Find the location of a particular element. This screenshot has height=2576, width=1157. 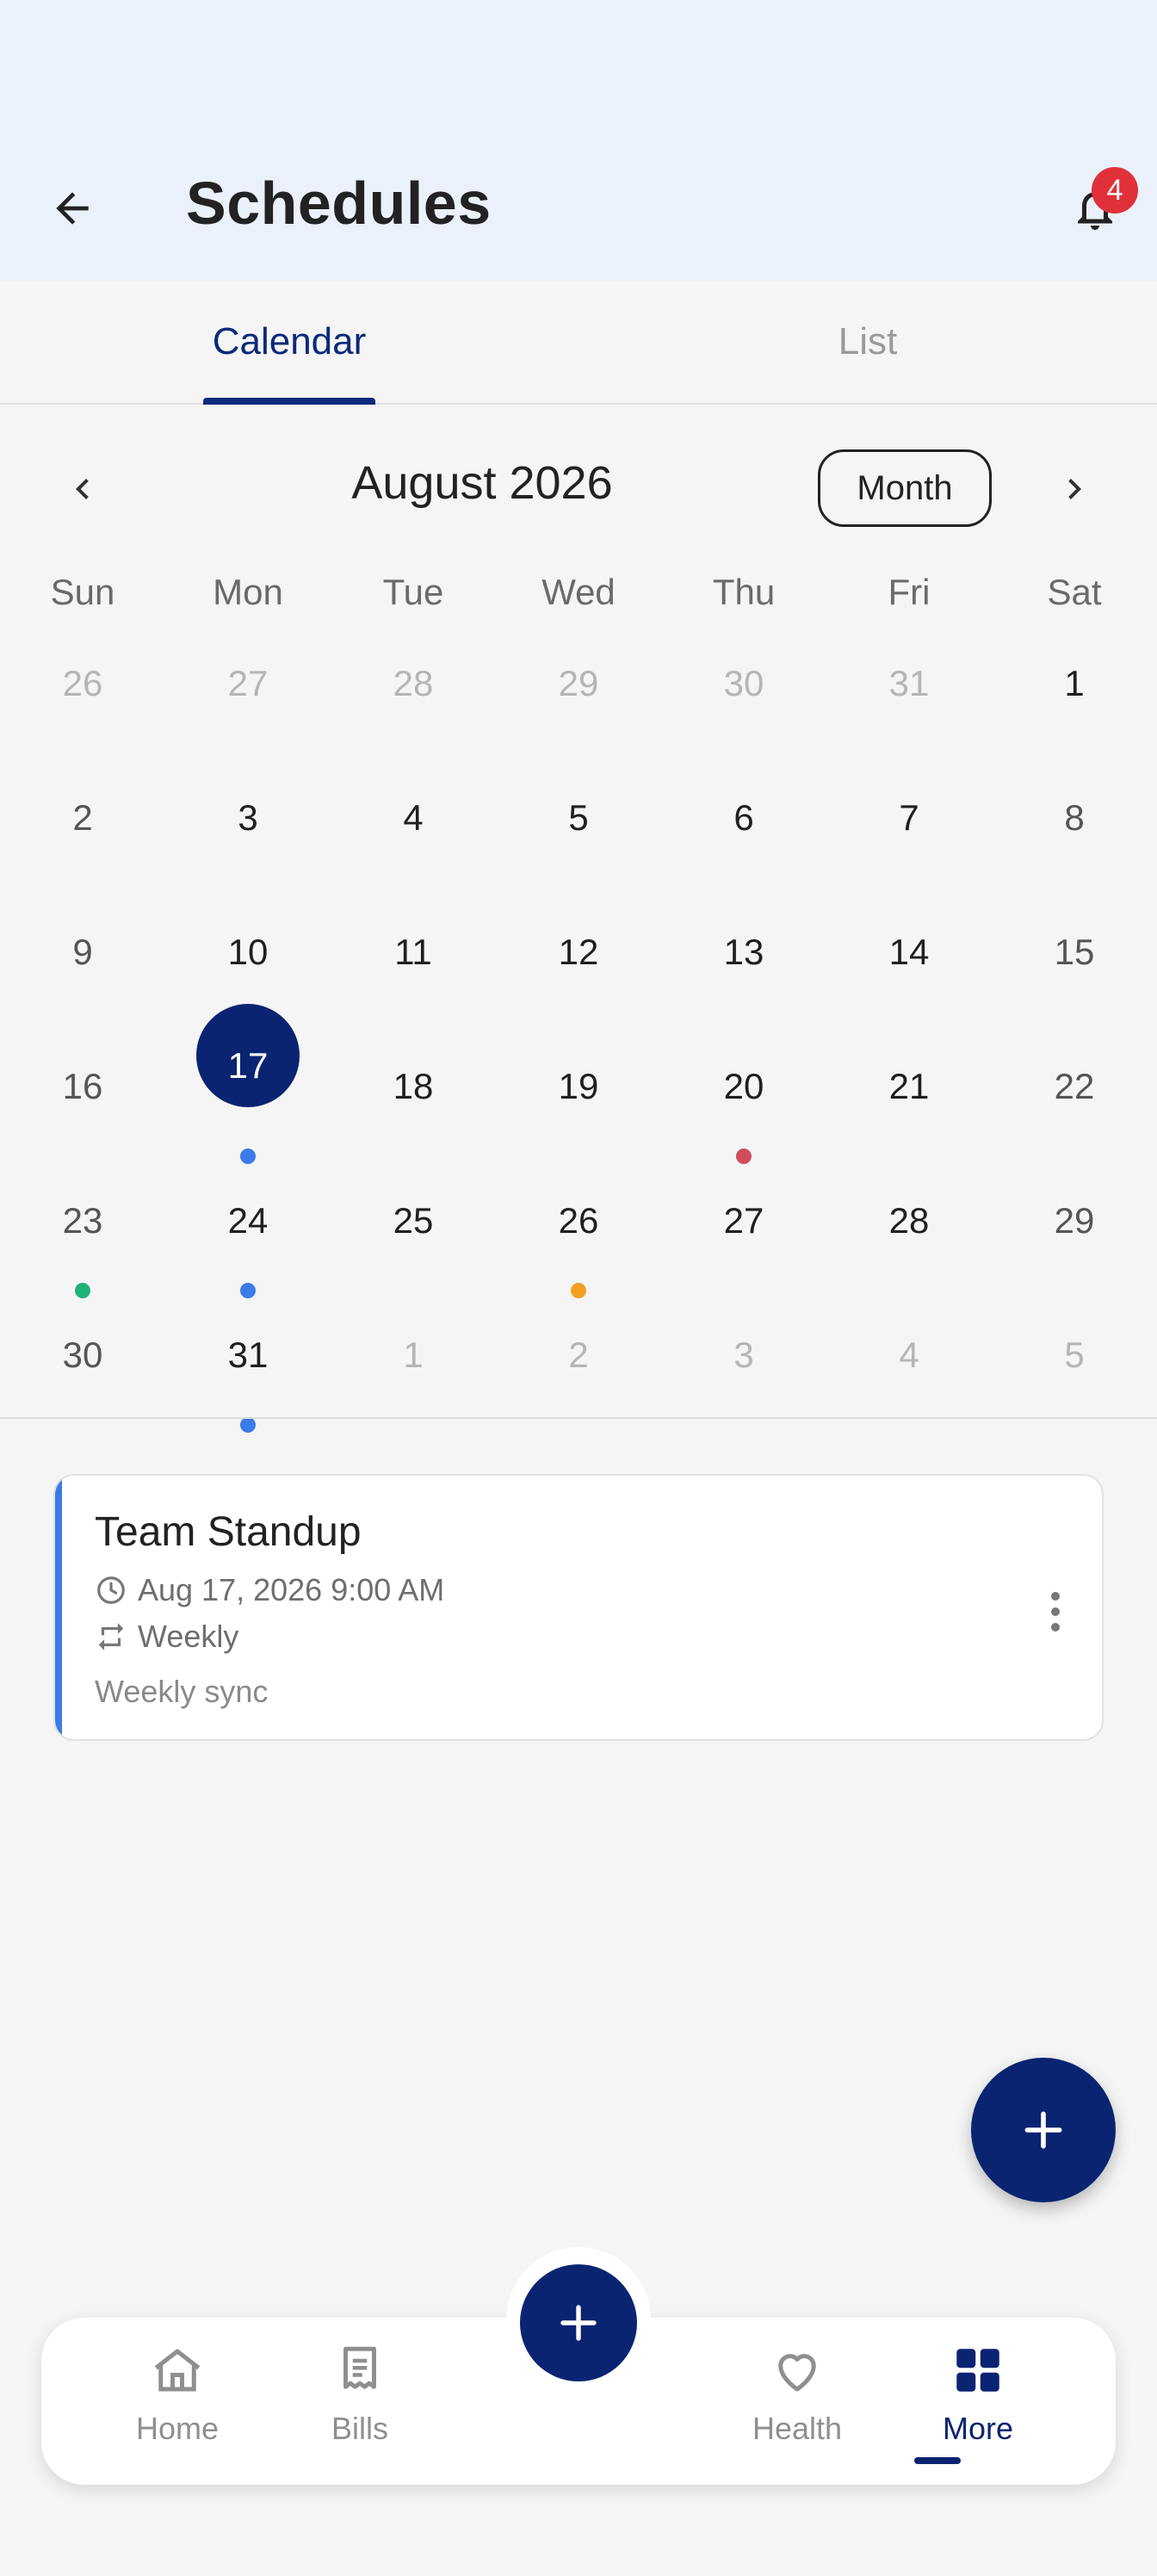

weekday-label: Tue is located at coordinates (413, 592).